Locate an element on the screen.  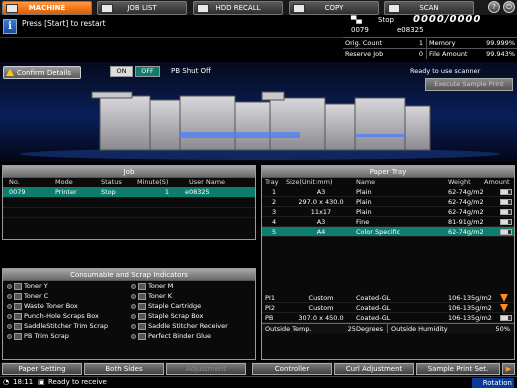
tab-scan: SCAN is located at coordinates (429, 8).